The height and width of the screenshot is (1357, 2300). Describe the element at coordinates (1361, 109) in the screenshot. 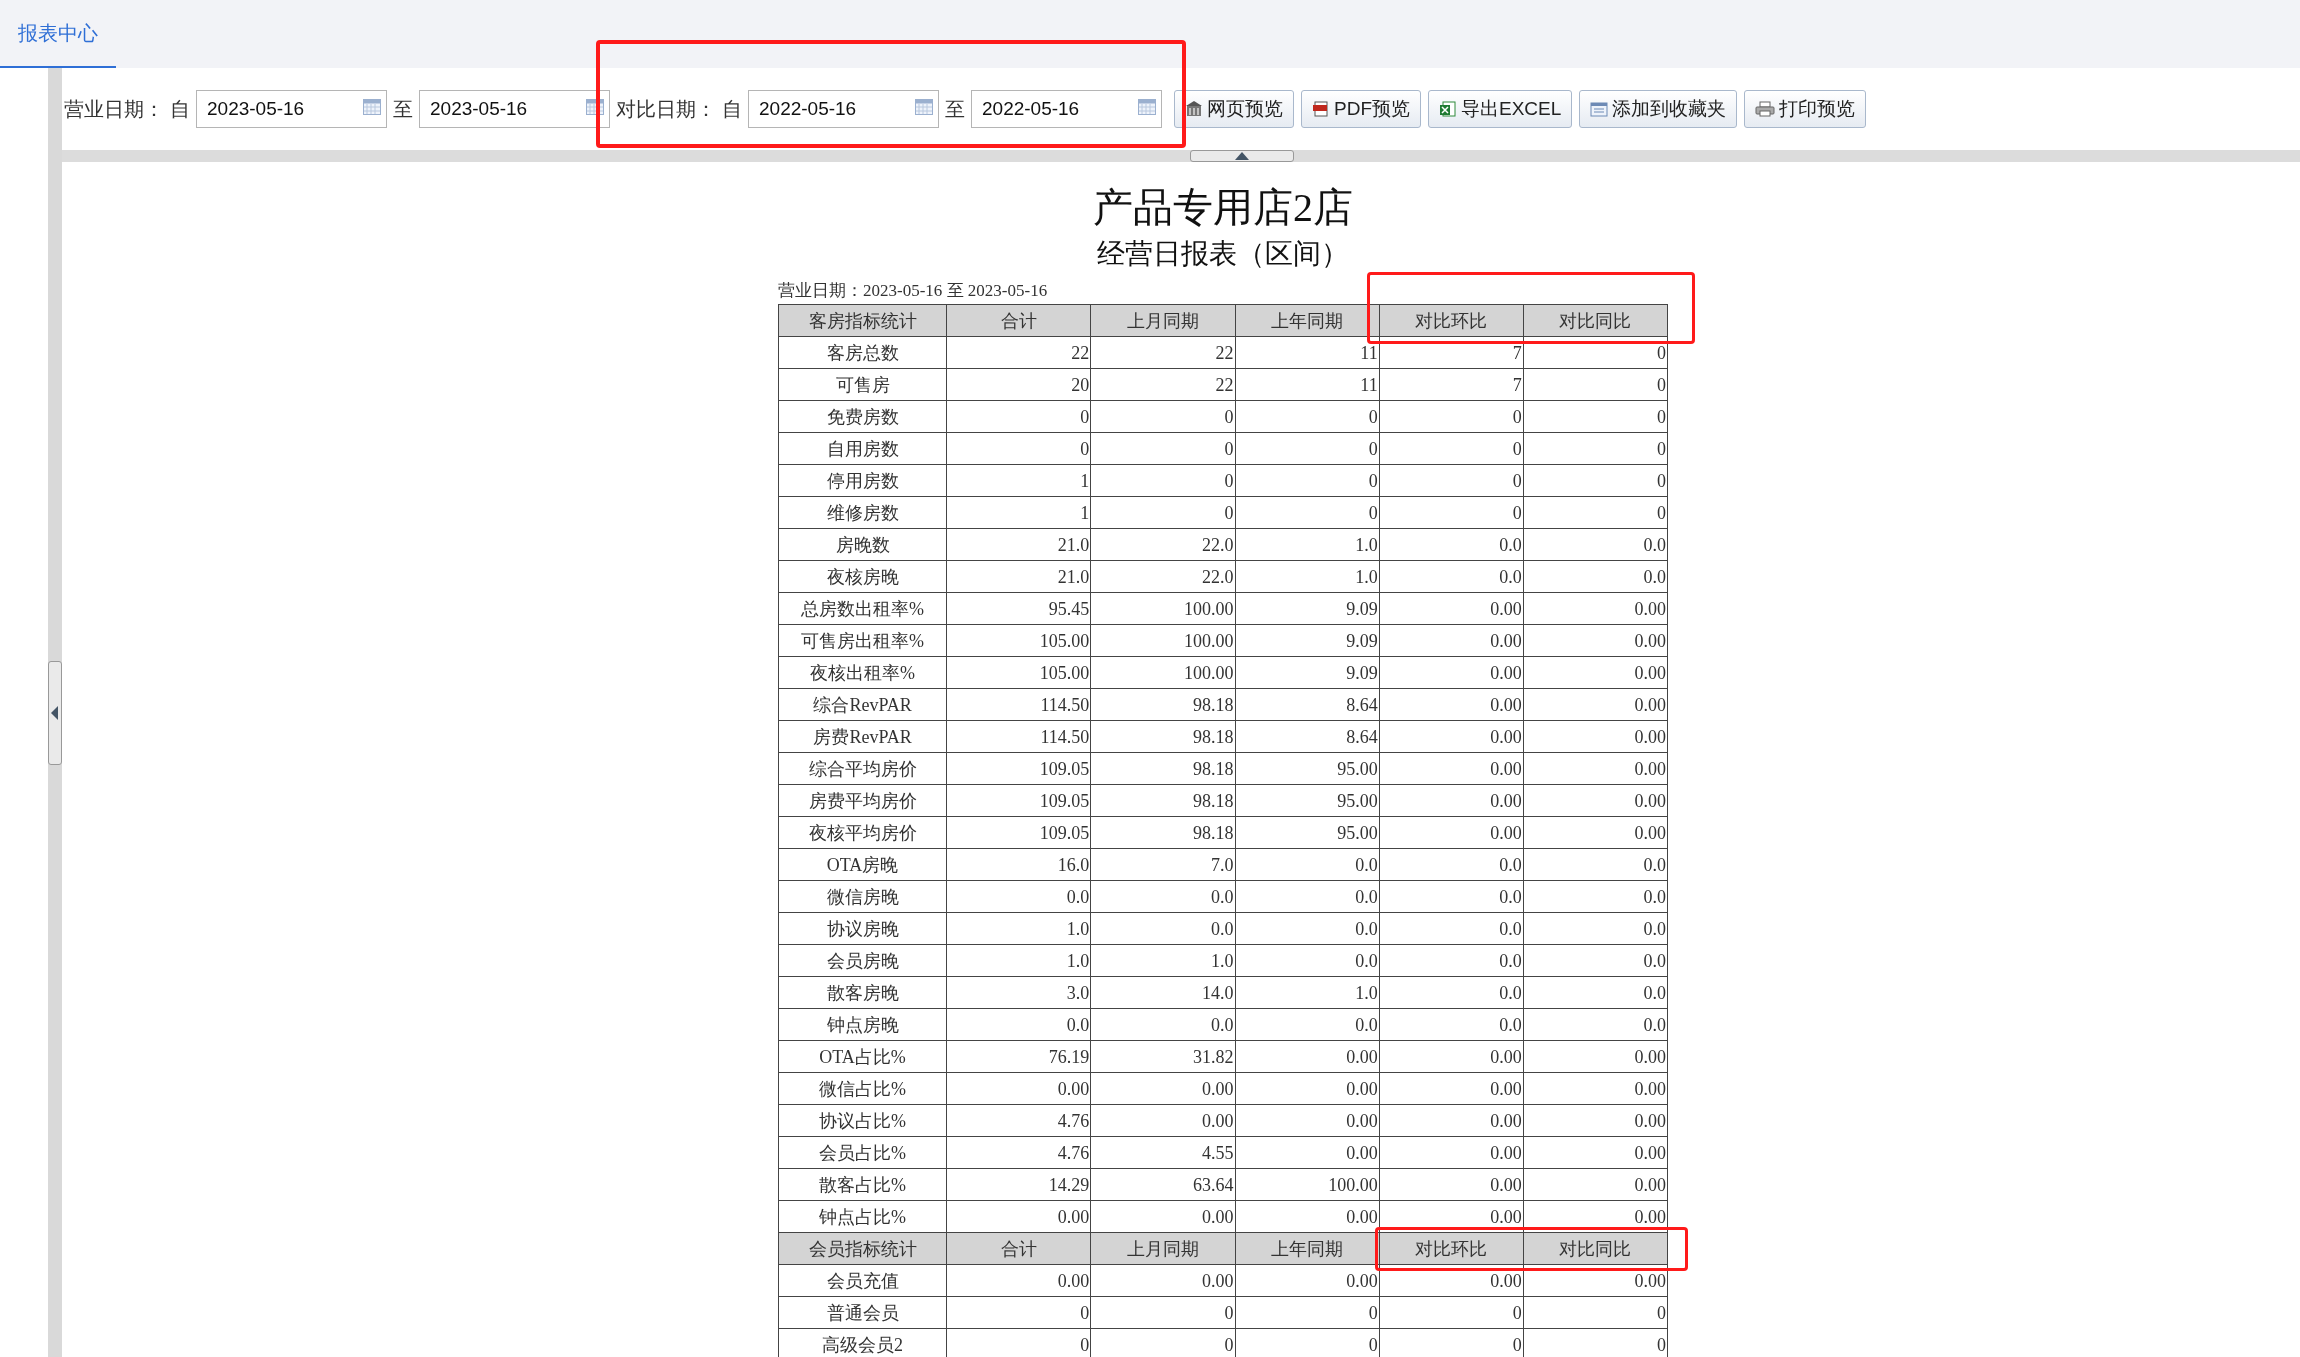

I see `toolbar-button: PDF预览` at that location.